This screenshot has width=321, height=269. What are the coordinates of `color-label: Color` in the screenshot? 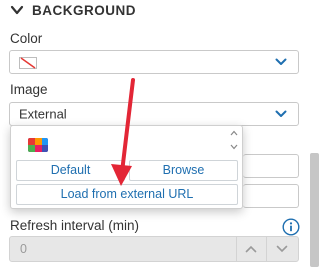 It's located at (26, 38).